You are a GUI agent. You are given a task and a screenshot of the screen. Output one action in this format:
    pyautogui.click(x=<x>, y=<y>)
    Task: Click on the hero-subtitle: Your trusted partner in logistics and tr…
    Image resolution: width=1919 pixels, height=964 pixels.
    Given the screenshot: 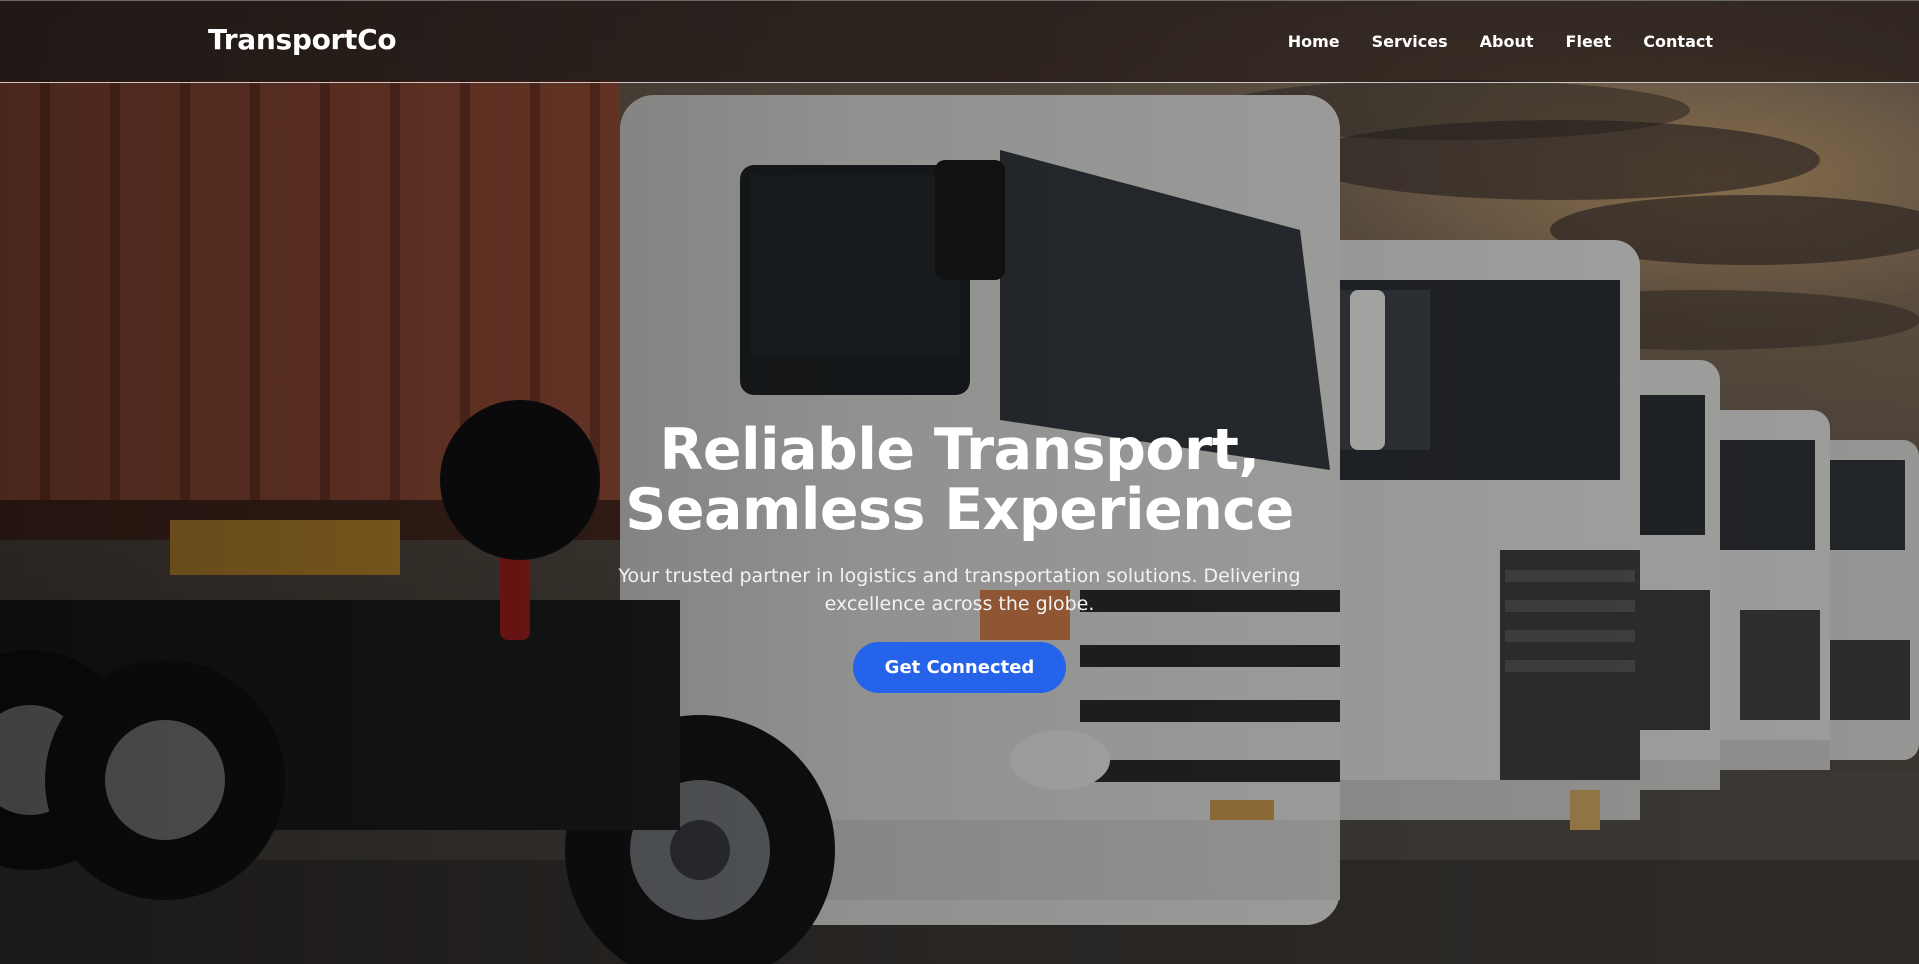 What is the action you would take?
    pyautogui.click(x=959, y=590)
    